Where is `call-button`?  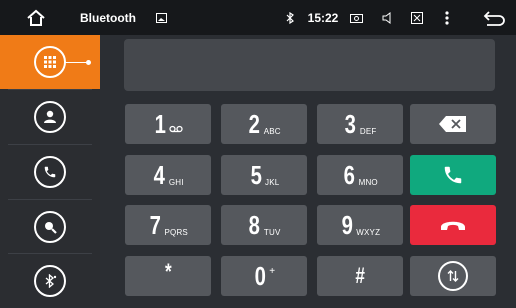
call-button is located at coordinates (453, 175).